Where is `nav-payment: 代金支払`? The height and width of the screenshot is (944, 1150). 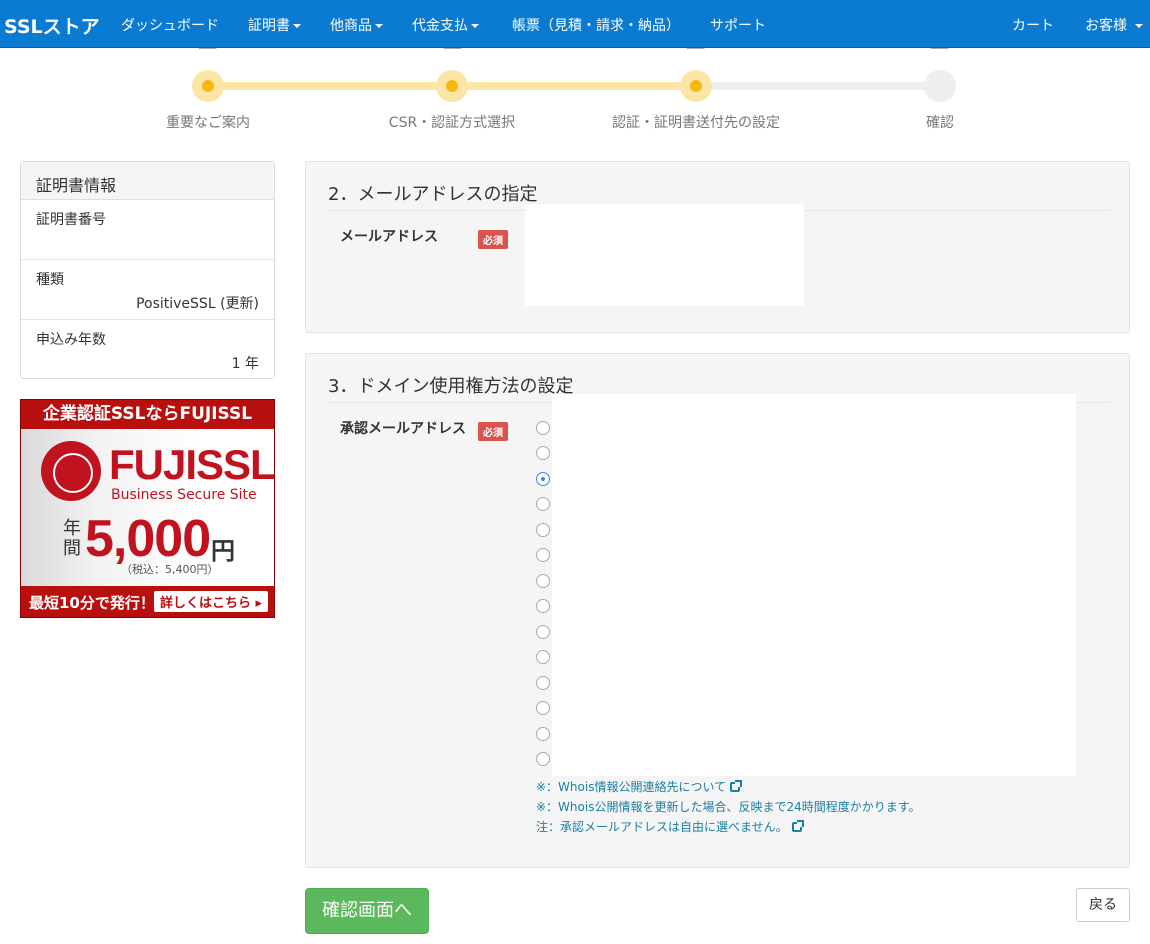
nav-payment: 代金支払 is located at coordinates (445, 25).